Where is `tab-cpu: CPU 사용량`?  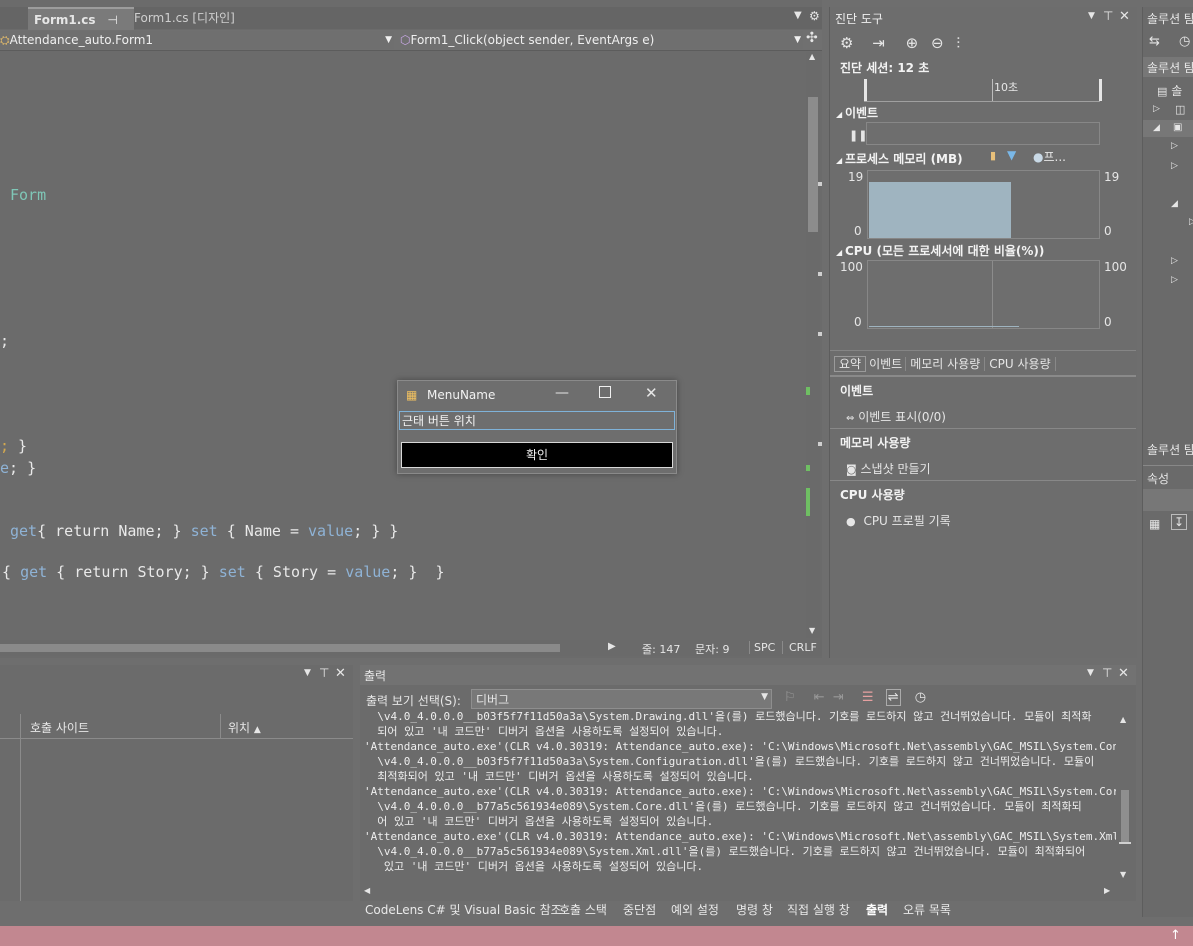 tab-cpu: CPU 사용량 is located at coordinates (1020, 364).